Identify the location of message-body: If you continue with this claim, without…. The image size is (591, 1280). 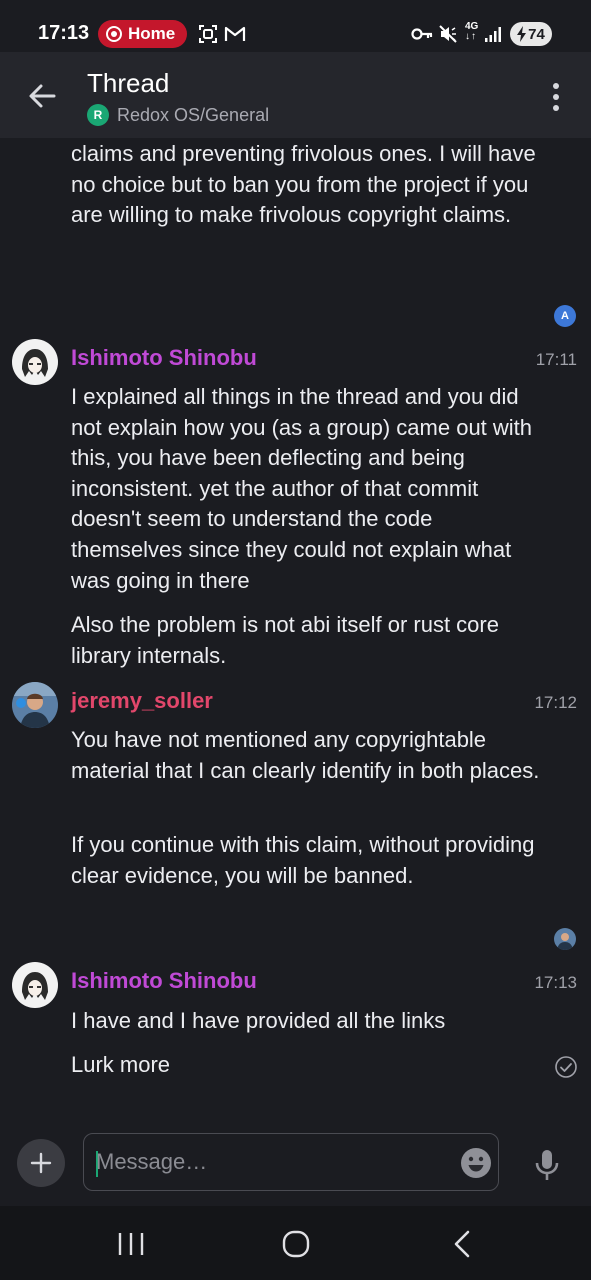
(303, 860).